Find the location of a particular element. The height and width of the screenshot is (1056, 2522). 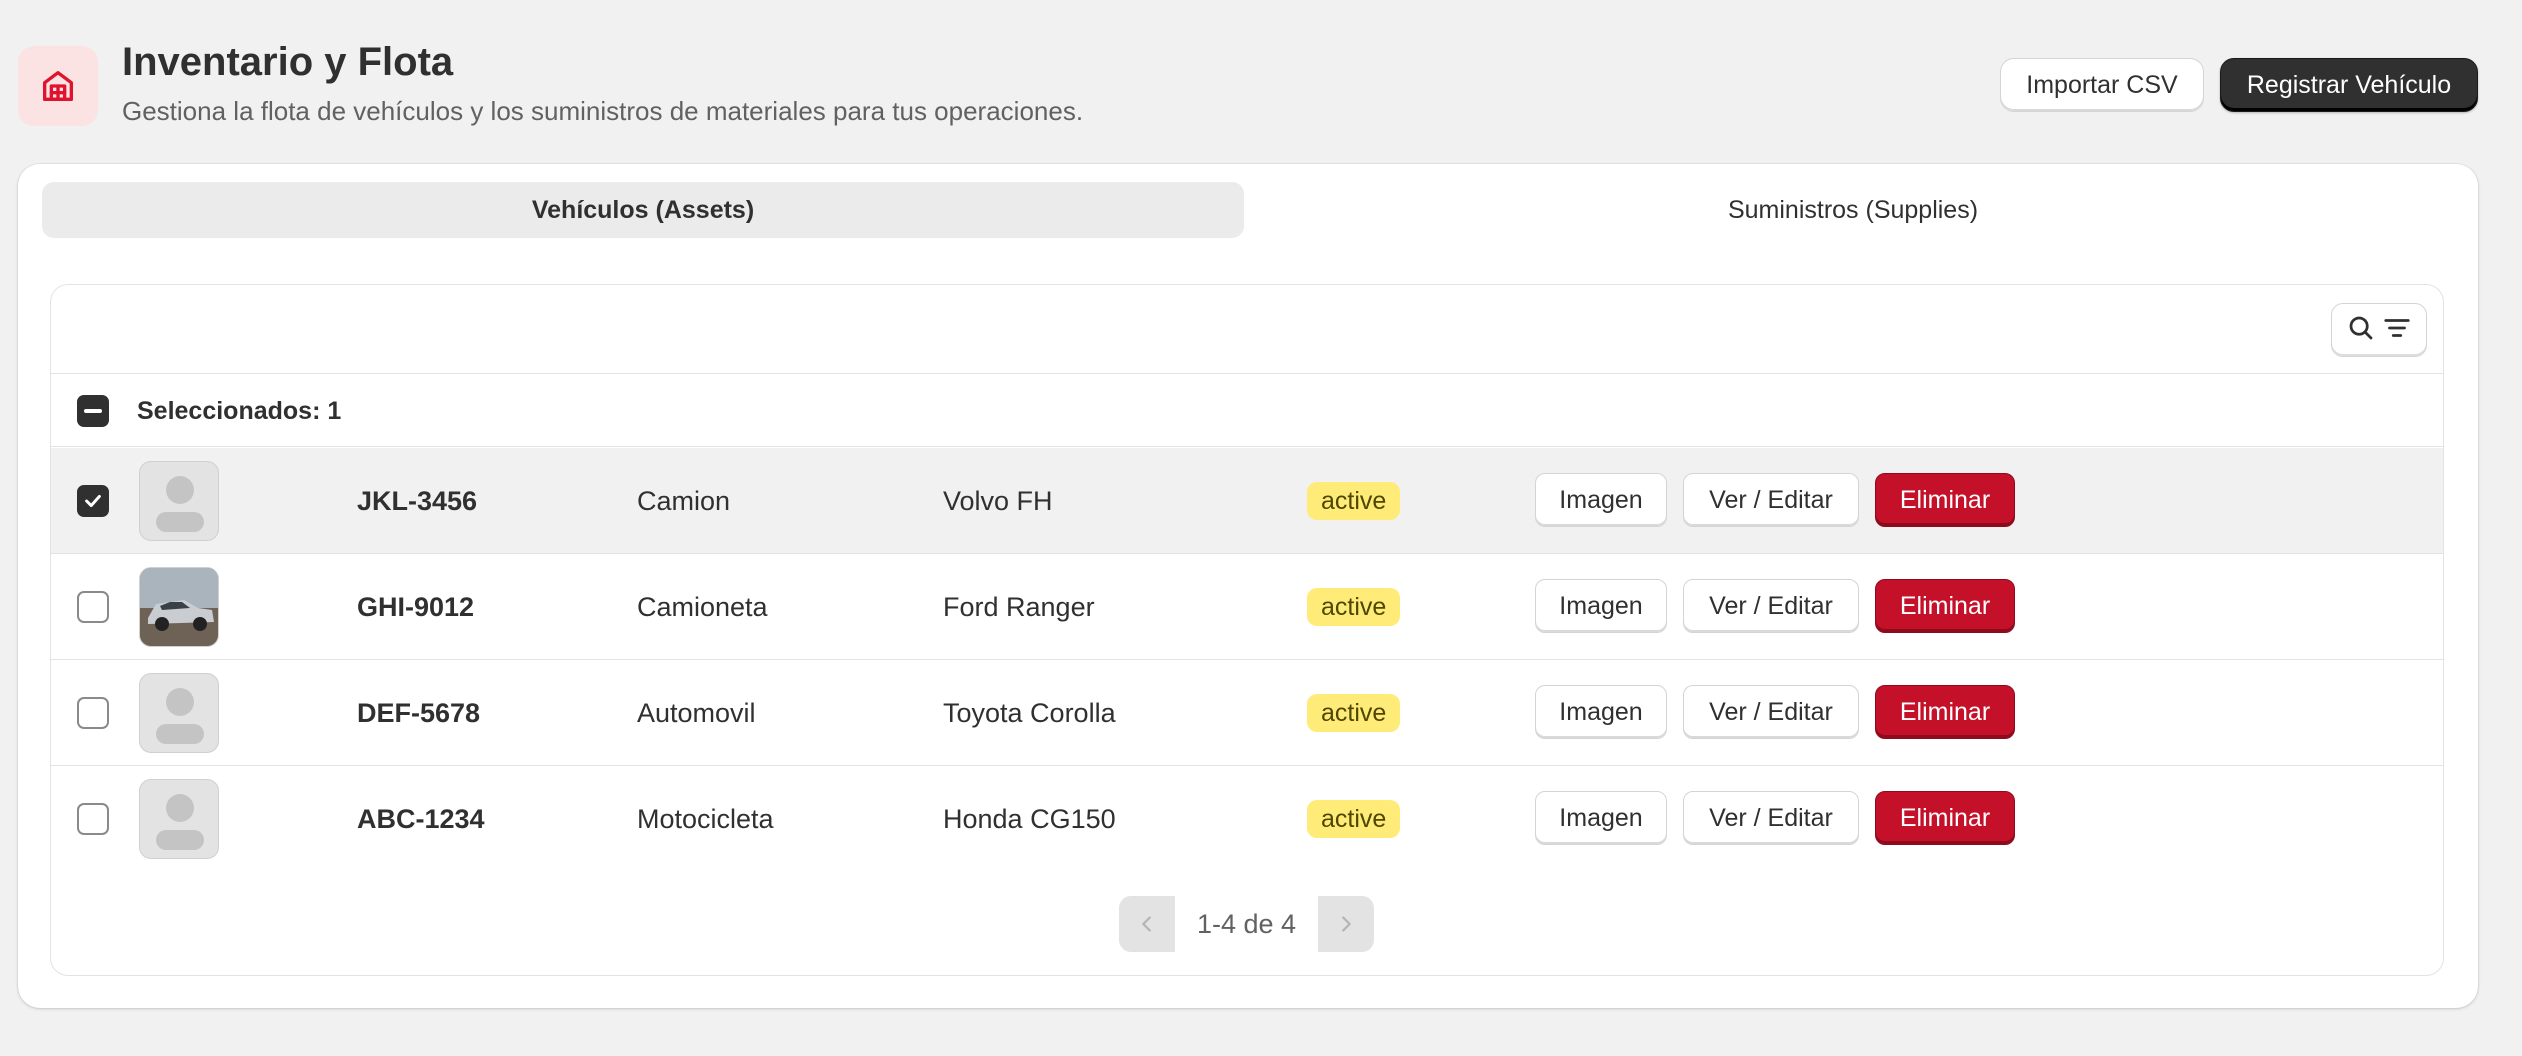

page-title: Inventario y Flota is located at coordinates (288, 62).